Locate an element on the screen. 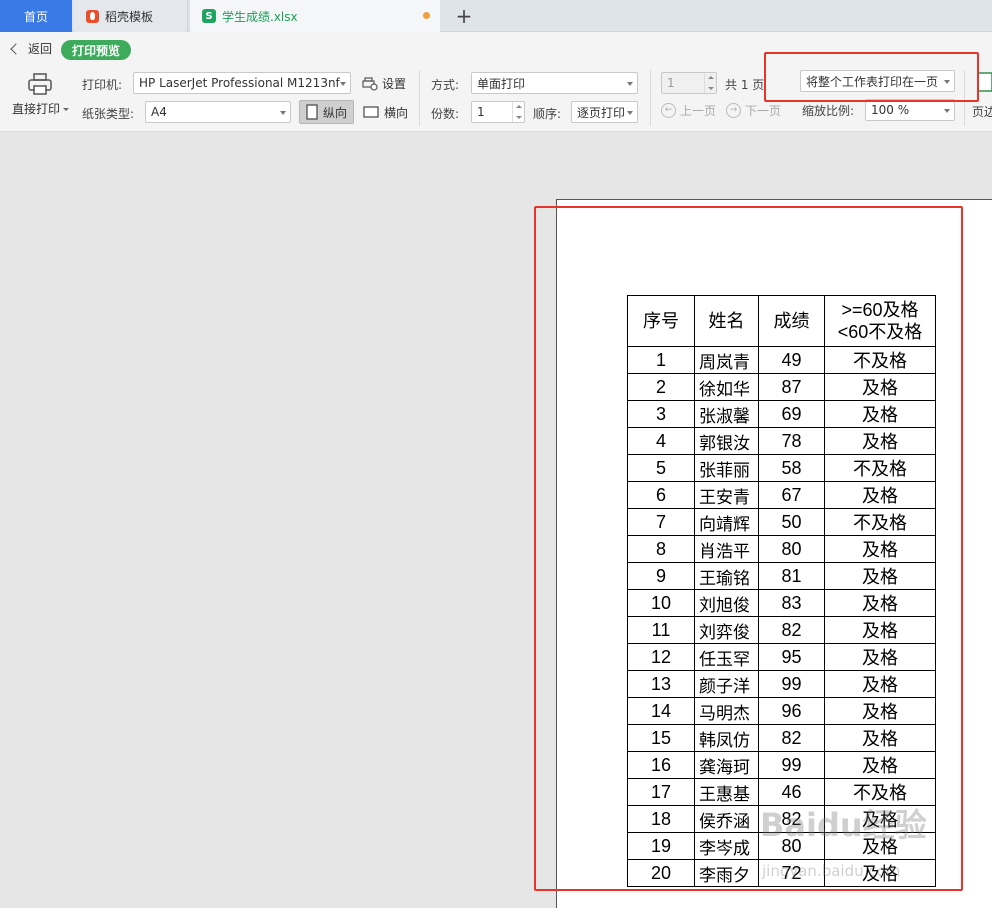 The height and width of the screenshot is (908, 992). printer-icon is located at coordinates (40, 84).